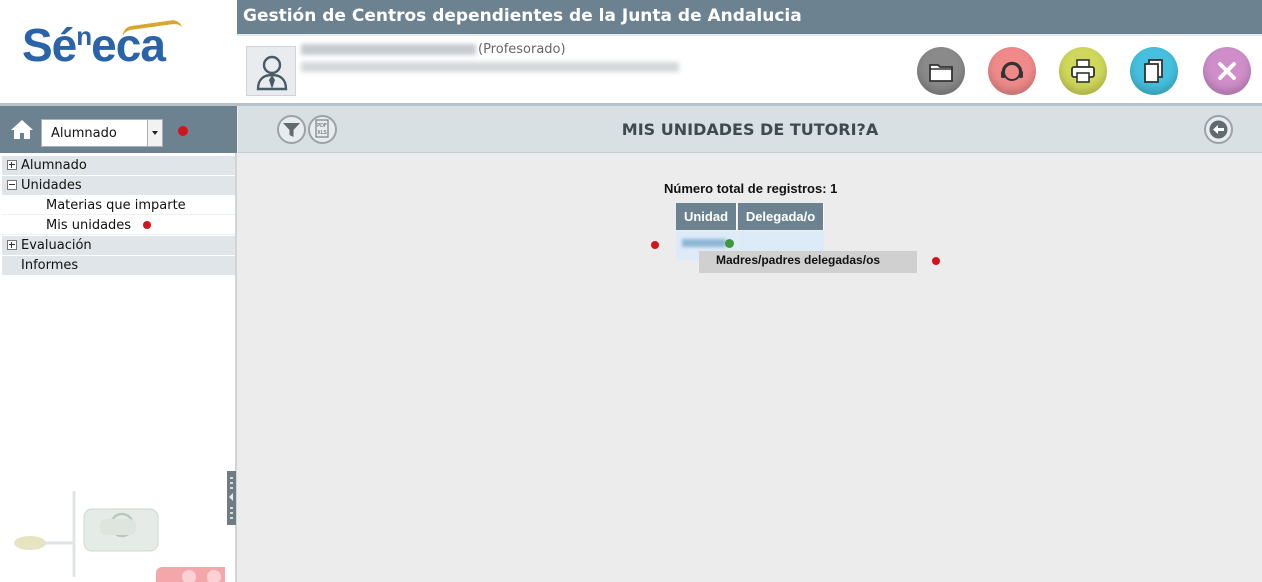 The width and height of the screenshot is (1262, 582). I want to click on user-name-redacted, so click(388, 49).